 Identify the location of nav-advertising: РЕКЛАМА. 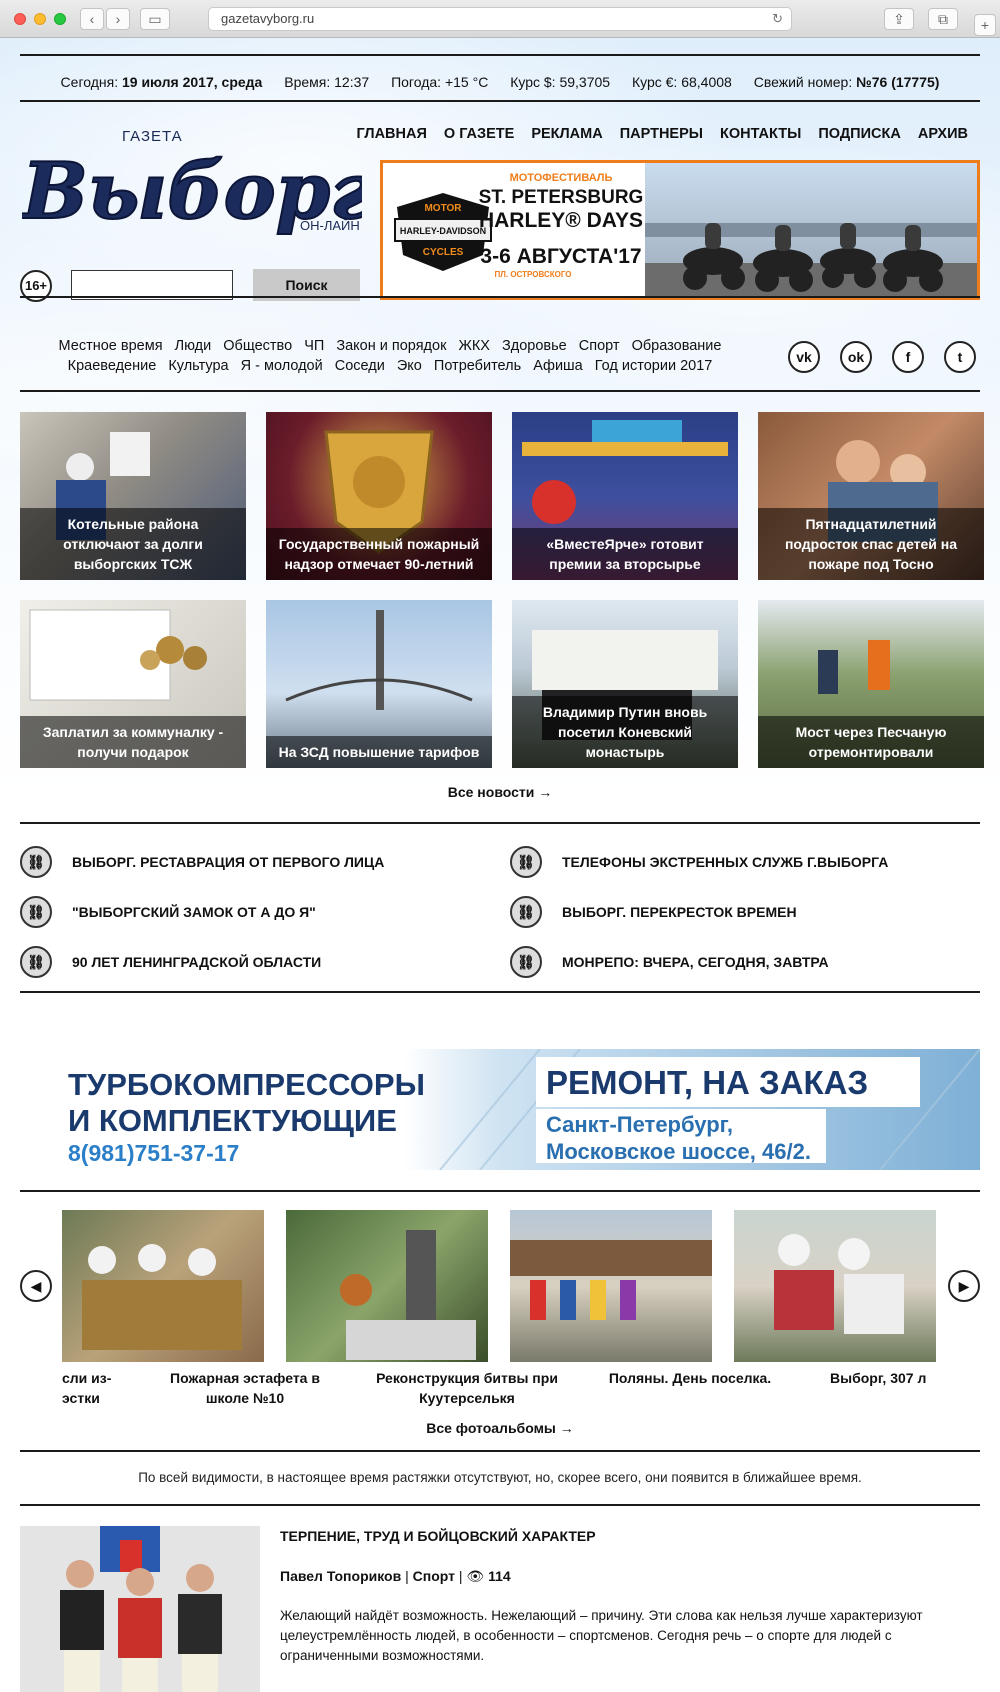
(566, 134).